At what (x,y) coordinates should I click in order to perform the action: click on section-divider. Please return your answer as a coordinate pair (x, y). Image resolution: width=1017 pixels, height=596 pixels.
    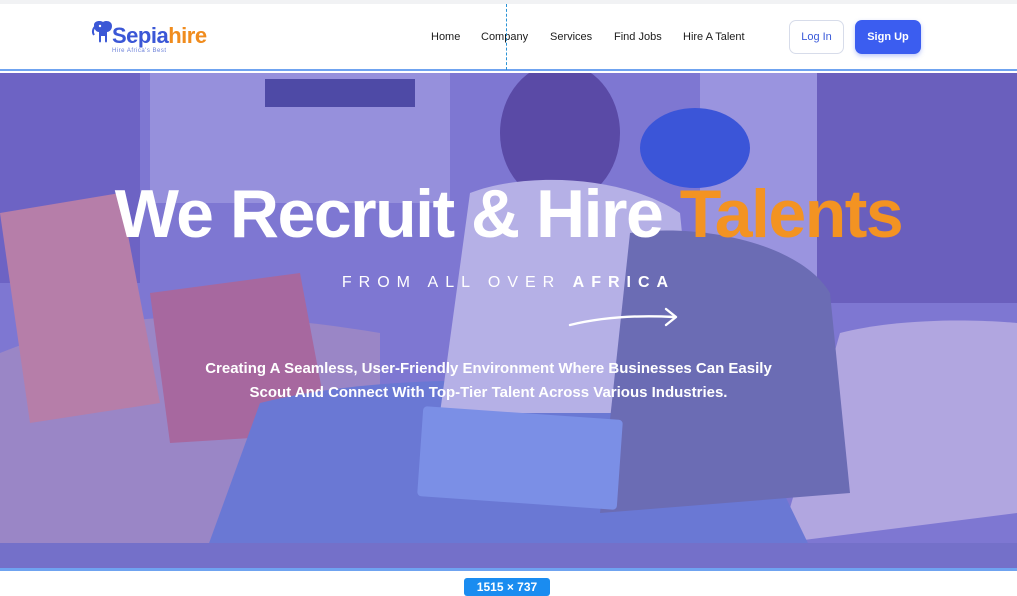
    Looking at the image, I should click on (508, 569).